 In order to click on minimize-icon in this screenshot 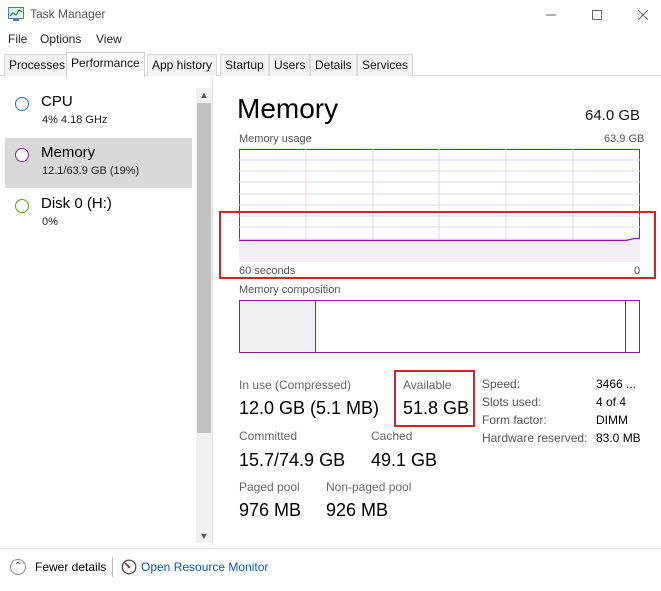, I will do `click(551, 15)`.